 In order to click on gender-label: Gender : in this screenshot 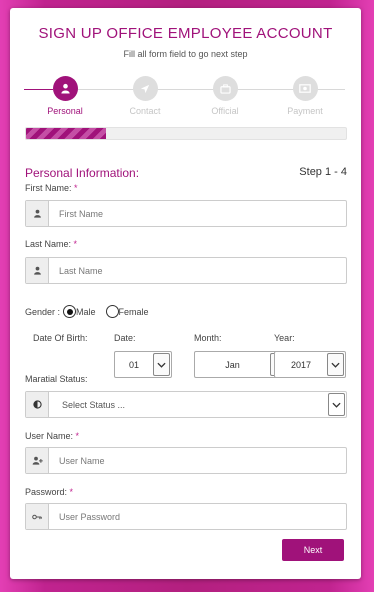, I will do `click(43, 311)`.